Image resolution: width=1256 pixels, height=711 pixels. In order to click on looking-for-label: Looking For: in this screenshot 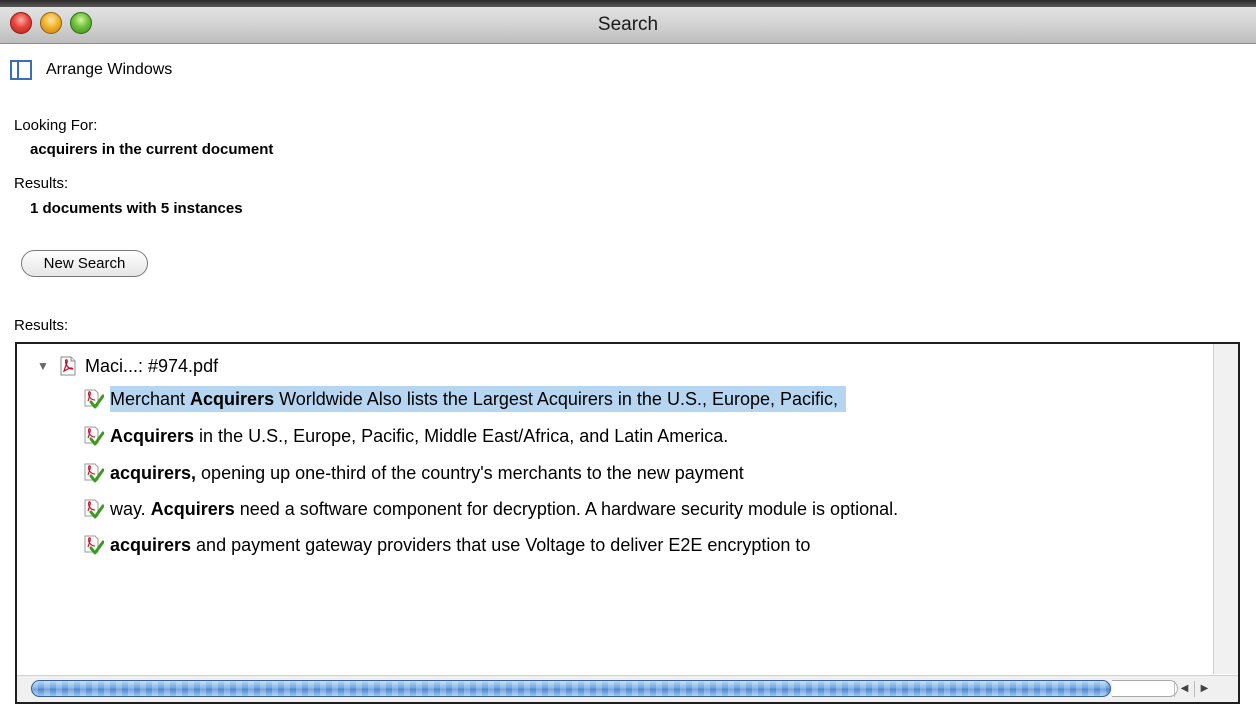, I will do `click(56, 125)`.